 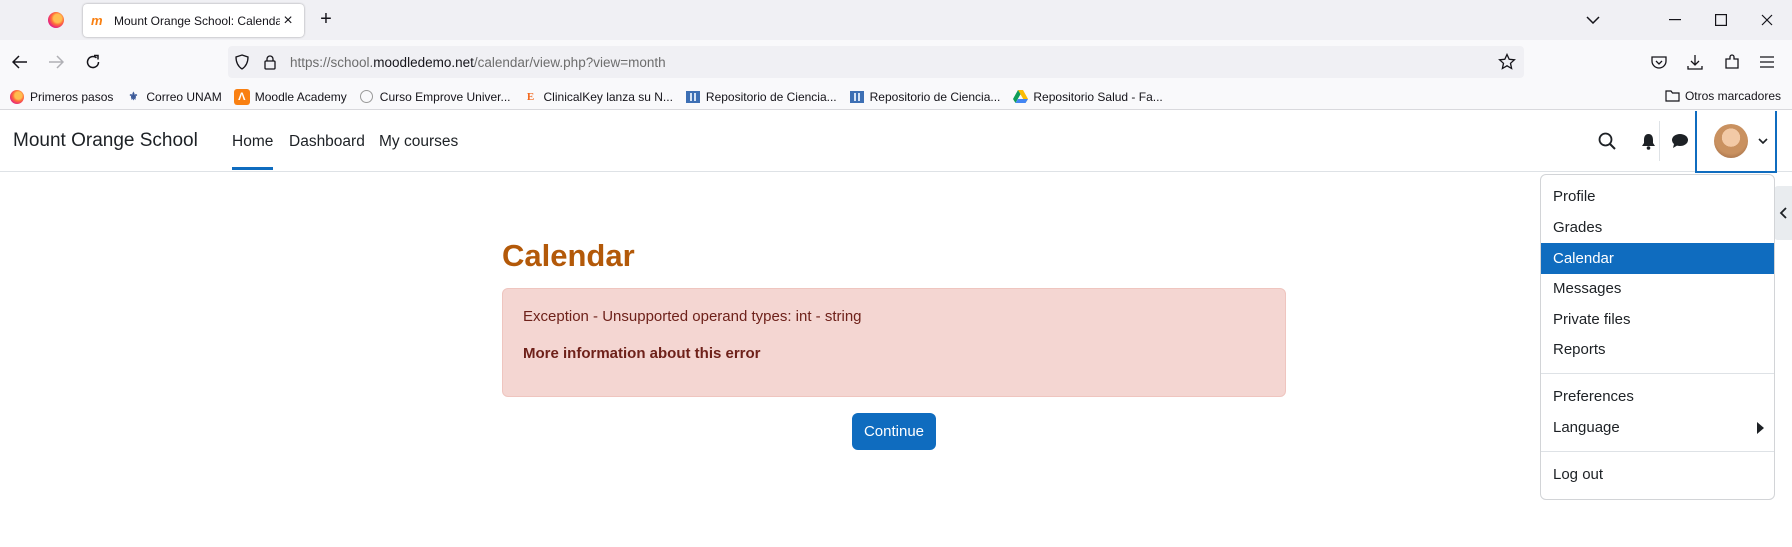 What do you see at coordinates (367, 97) in the screenshot?
I see `emprove-icon` at bounding box center [367, 97].